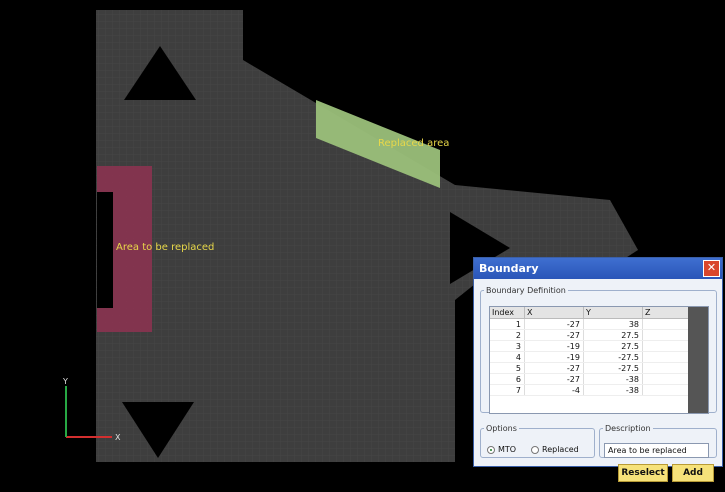 The height and width of the screenshot is (492, 725). Describe the element at coordinates (507, 346) in the screenshot. I see `table-cell: 3` at that location.